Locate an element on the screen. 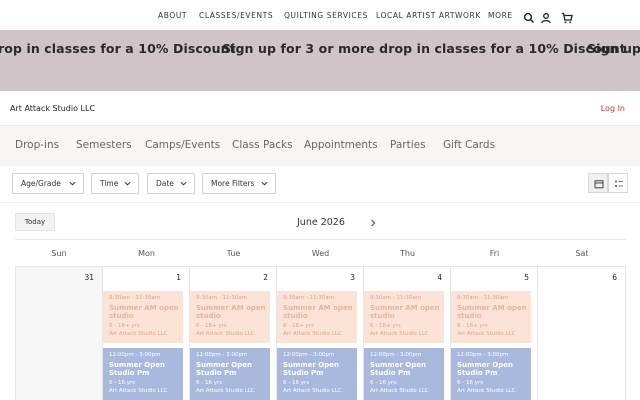 The image size is (640, 400). chevron-right-icon is located at coordinates (373, 223).